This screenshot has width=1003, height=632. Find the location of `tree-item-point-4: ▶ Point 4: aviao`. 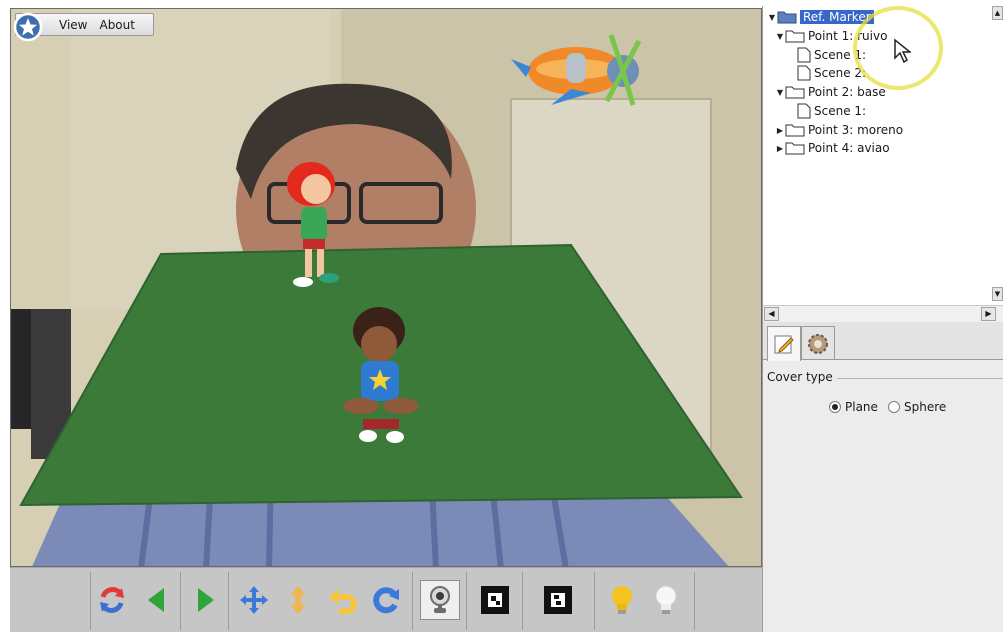

tree-item-point-4: ▶ Point 4: aviao is located at coordinates (832, 148).